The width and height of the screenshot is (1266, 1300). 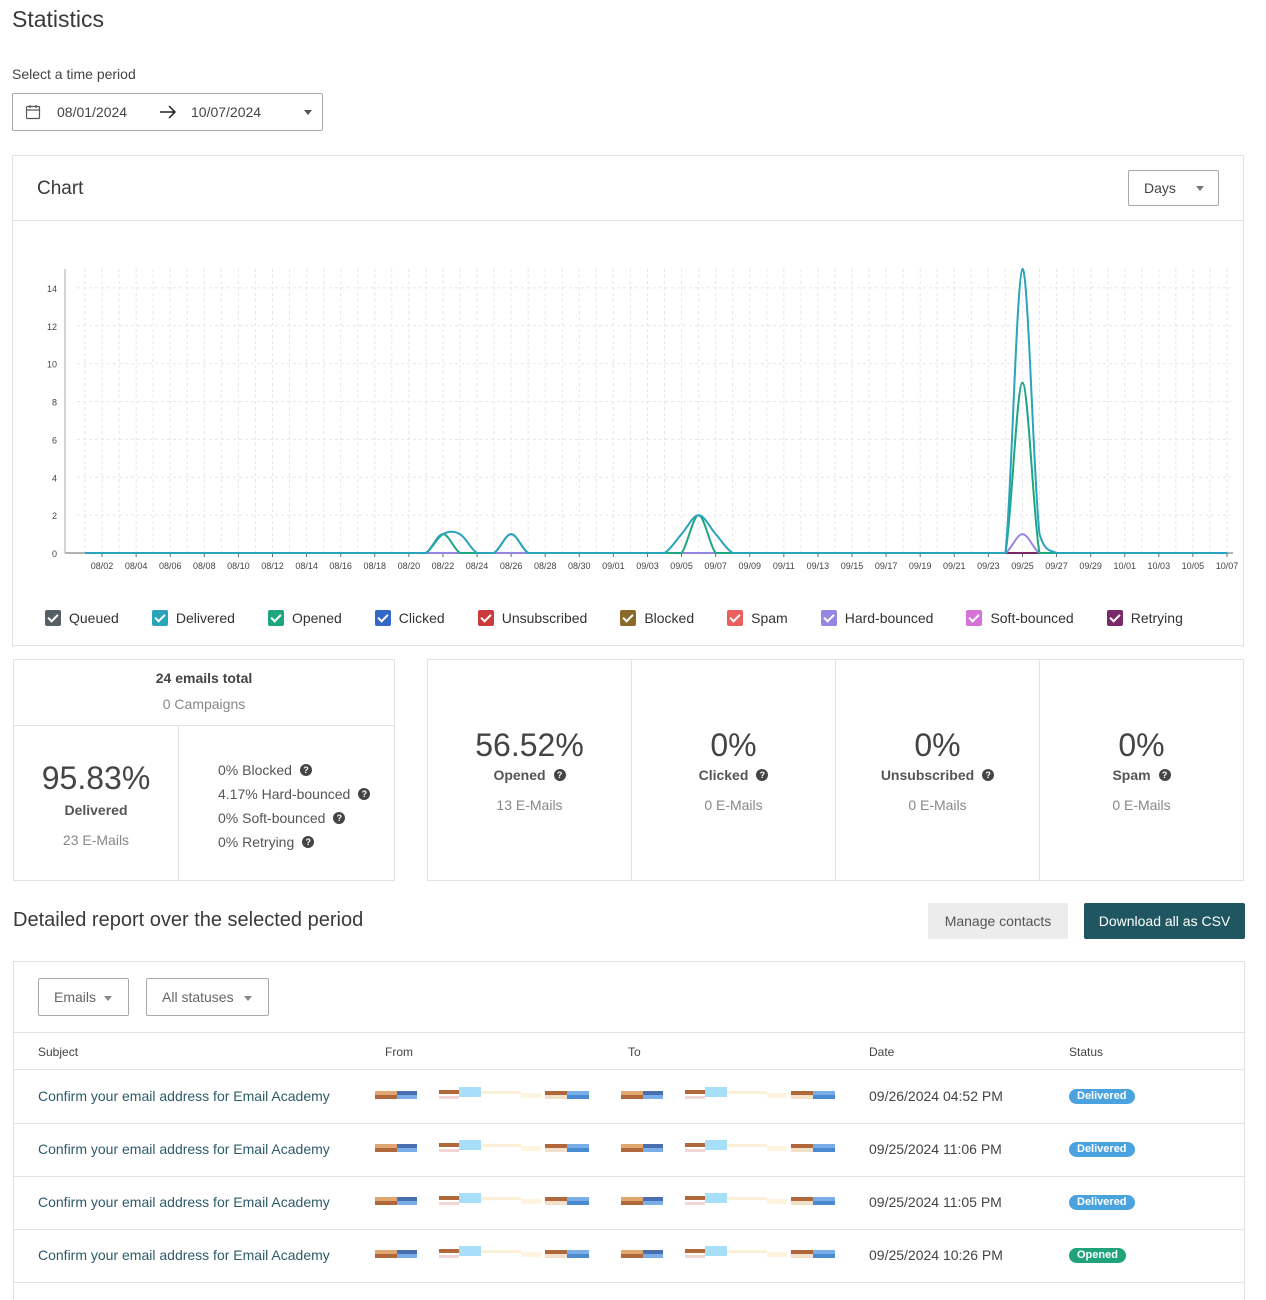 What do you see at coordinates (715, 566) in the screenshot?
I see `x-tick-label: 09/07` at bounding box center [715, 566].